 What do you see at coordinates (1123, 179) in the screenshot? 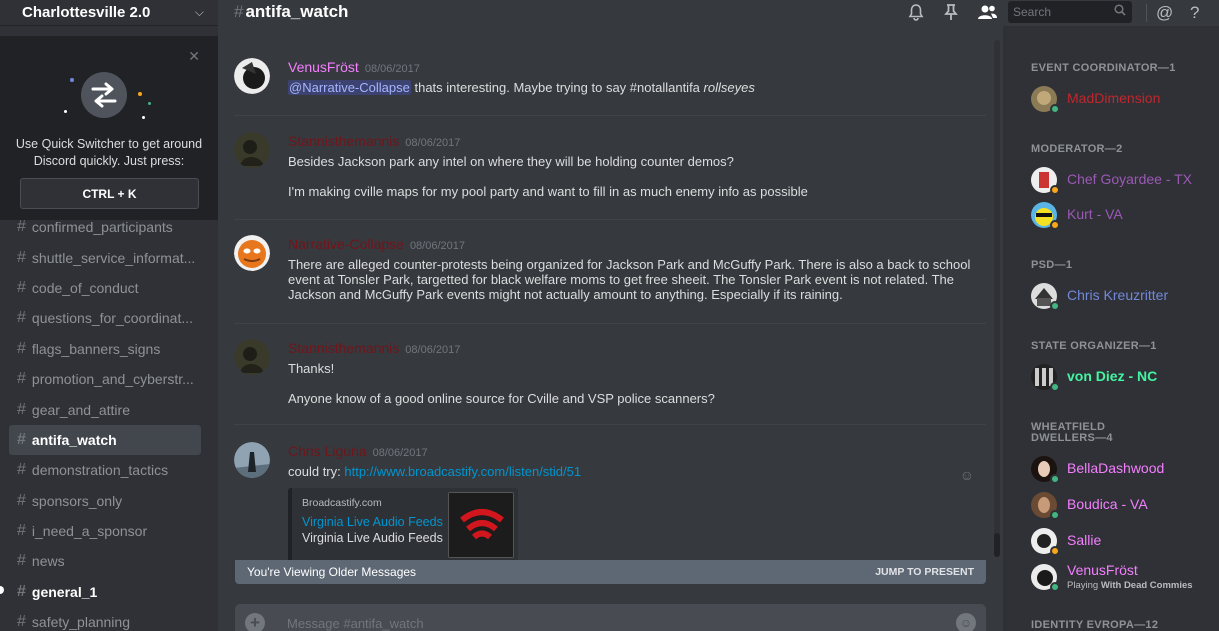
I see `member-item: Chef Goyardee - TX` at bounding box center [1123, 179].